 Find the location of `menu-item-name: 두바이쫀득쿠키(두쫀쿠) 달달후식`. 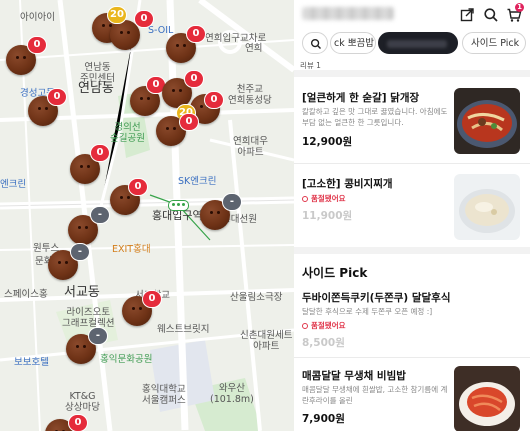

menu-item-name: 두바이쫀득쿠키(두쫀쿠) 달달후식 is located at coordinates (376, 297).